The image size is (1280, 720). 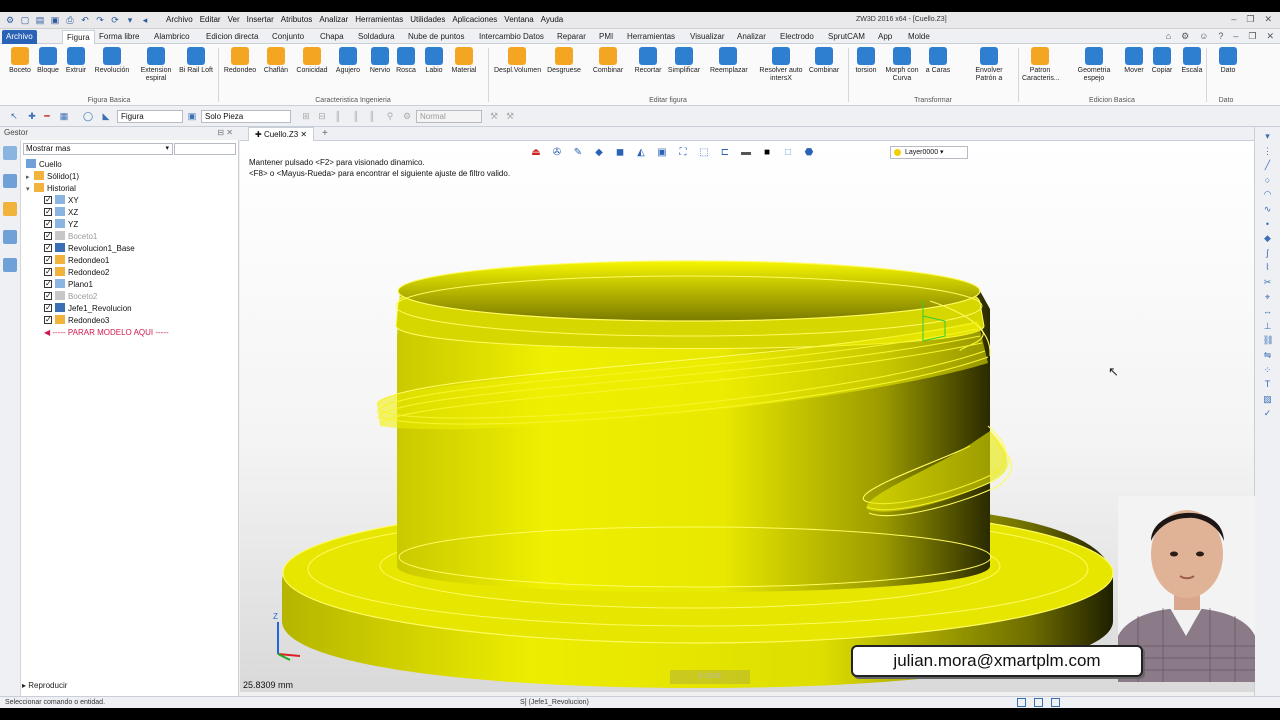 I want to click on resolver-auto-intersx-button: Resolver auto intersX, so click(x=781, y=65).